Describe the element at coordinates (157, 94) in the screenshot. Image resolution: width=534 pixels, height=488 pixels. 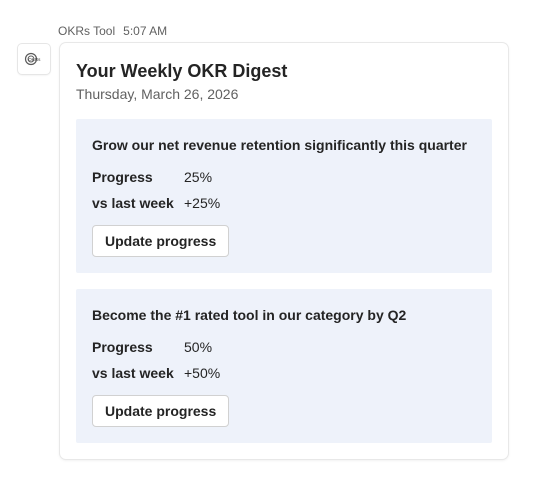
I see `card-date: Thursday, March 26, 2026` at that location.